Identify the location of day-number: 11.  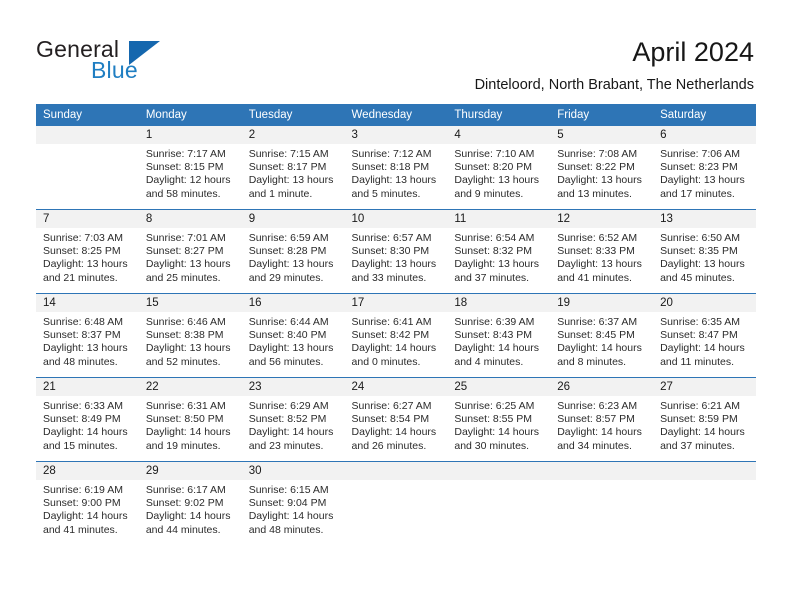
(499, 219).